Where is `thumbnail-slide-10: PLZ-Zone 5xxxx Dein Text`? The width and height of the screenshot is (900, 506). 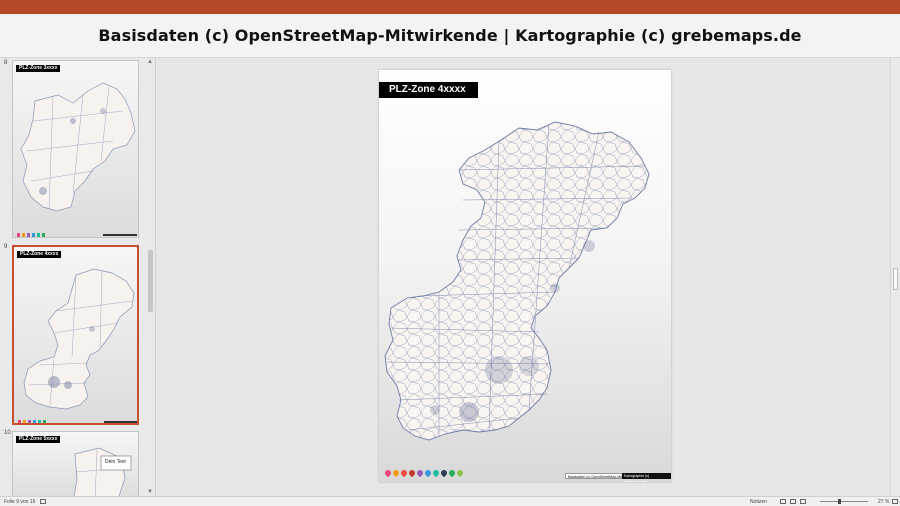
thumbnail-slide-10: PLZ-Zone 5xxxx Dein Text is located at coordinates (75, 463).